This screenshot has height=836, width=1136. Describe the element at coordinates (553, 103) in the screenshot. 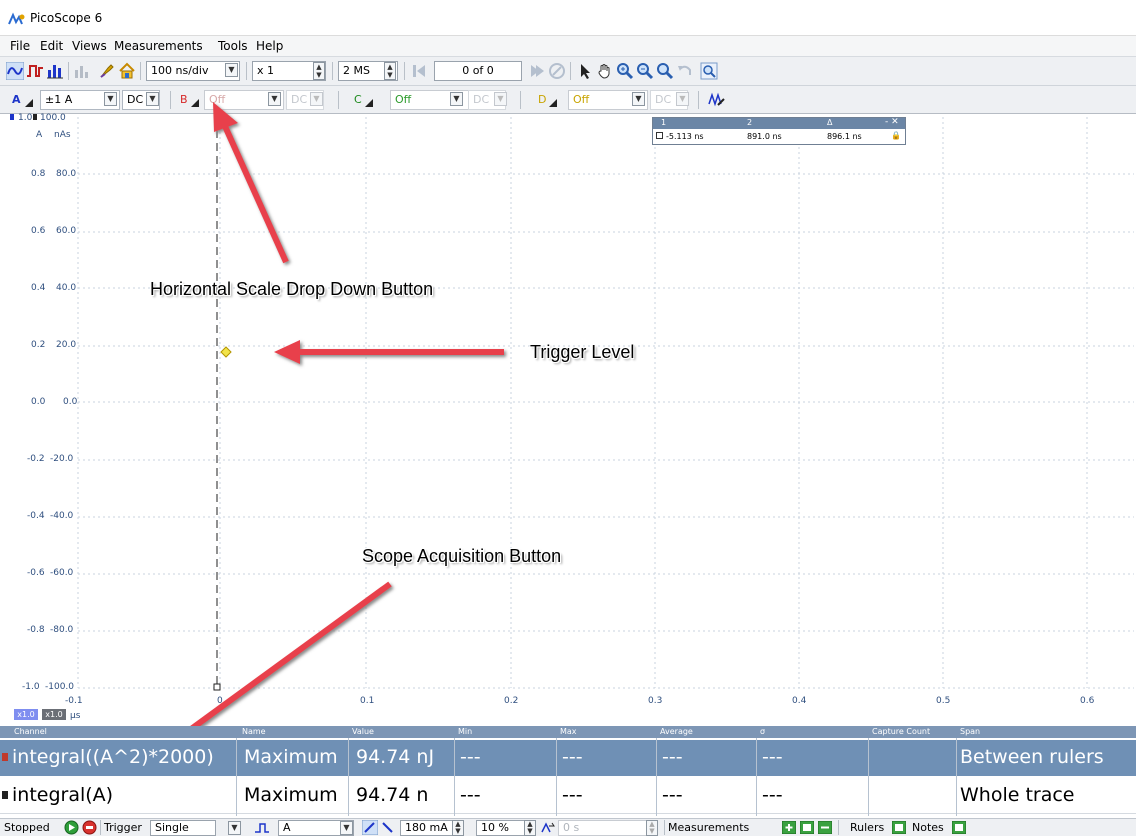

I see `channel-d-options-icon` at that location.